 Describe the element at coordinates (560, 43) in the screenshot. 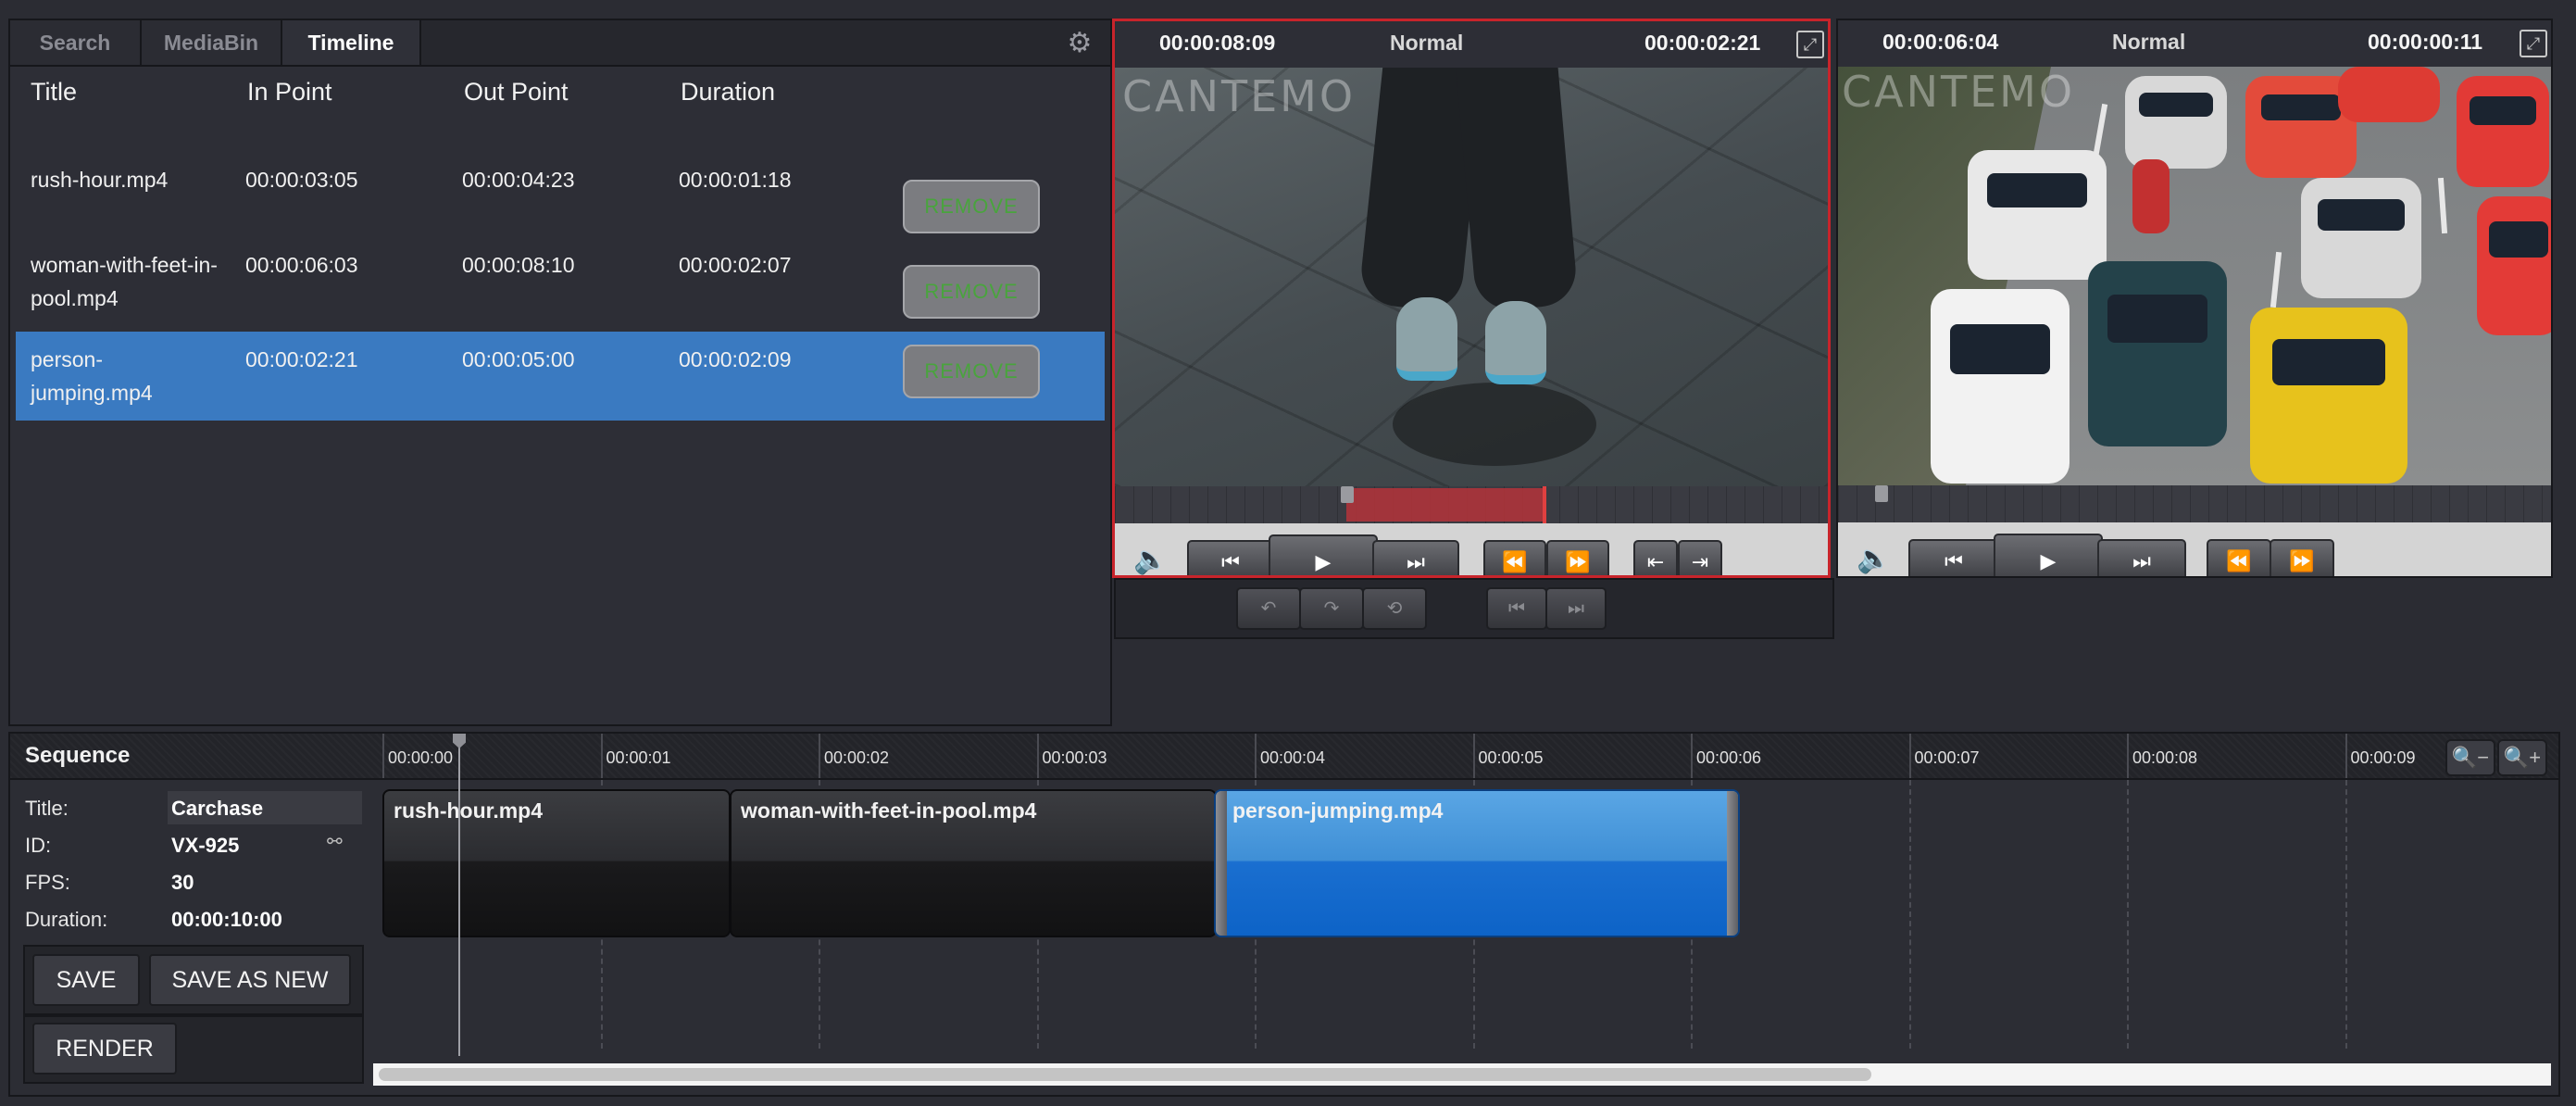

I see `tab-bar: Search MediaBin Timeline ⚙` at that location.